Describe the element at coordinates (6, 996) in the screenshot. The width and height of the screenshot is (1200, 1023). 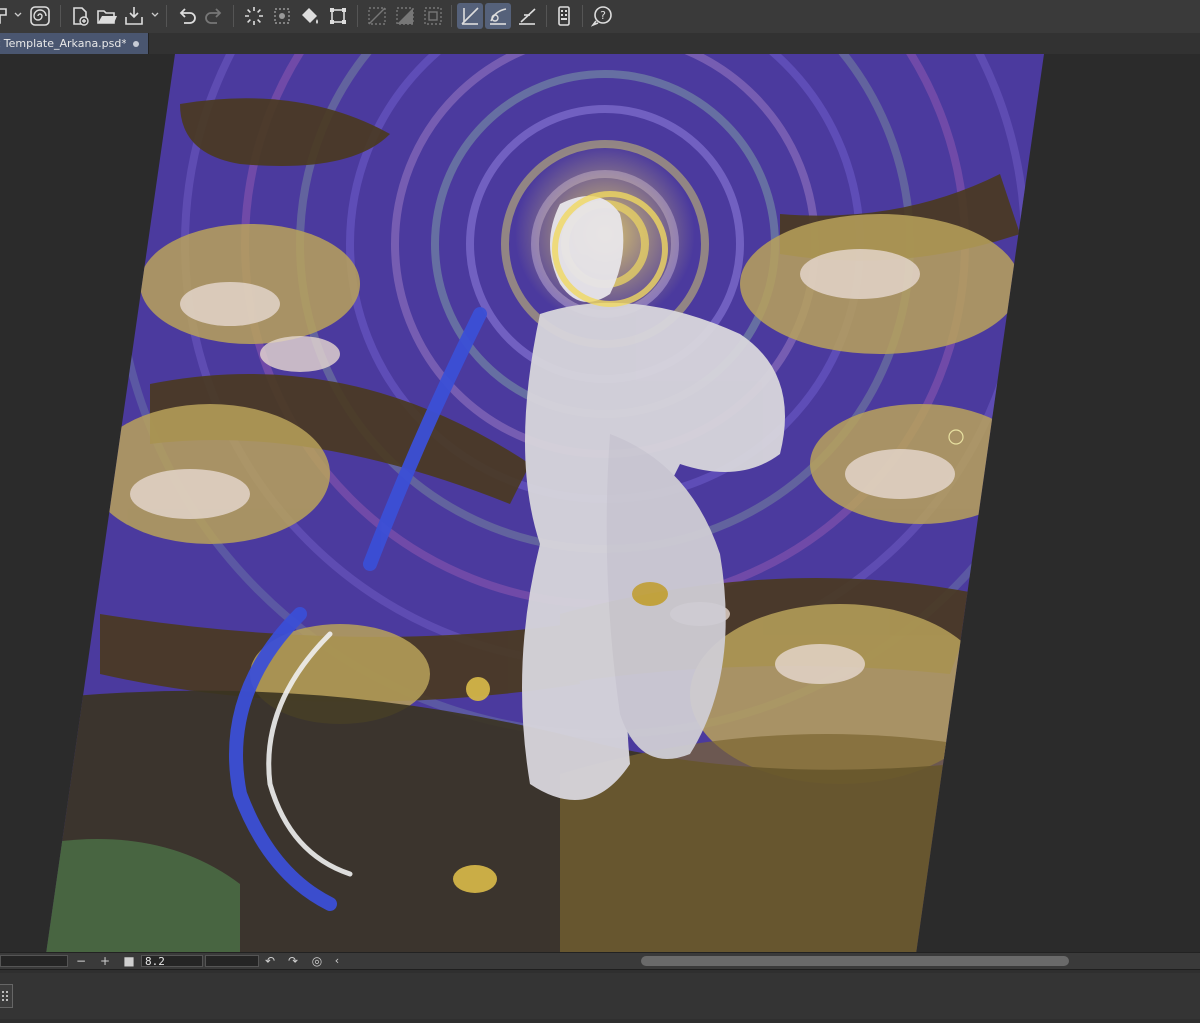
I see `panel-menu-icon` at that location.